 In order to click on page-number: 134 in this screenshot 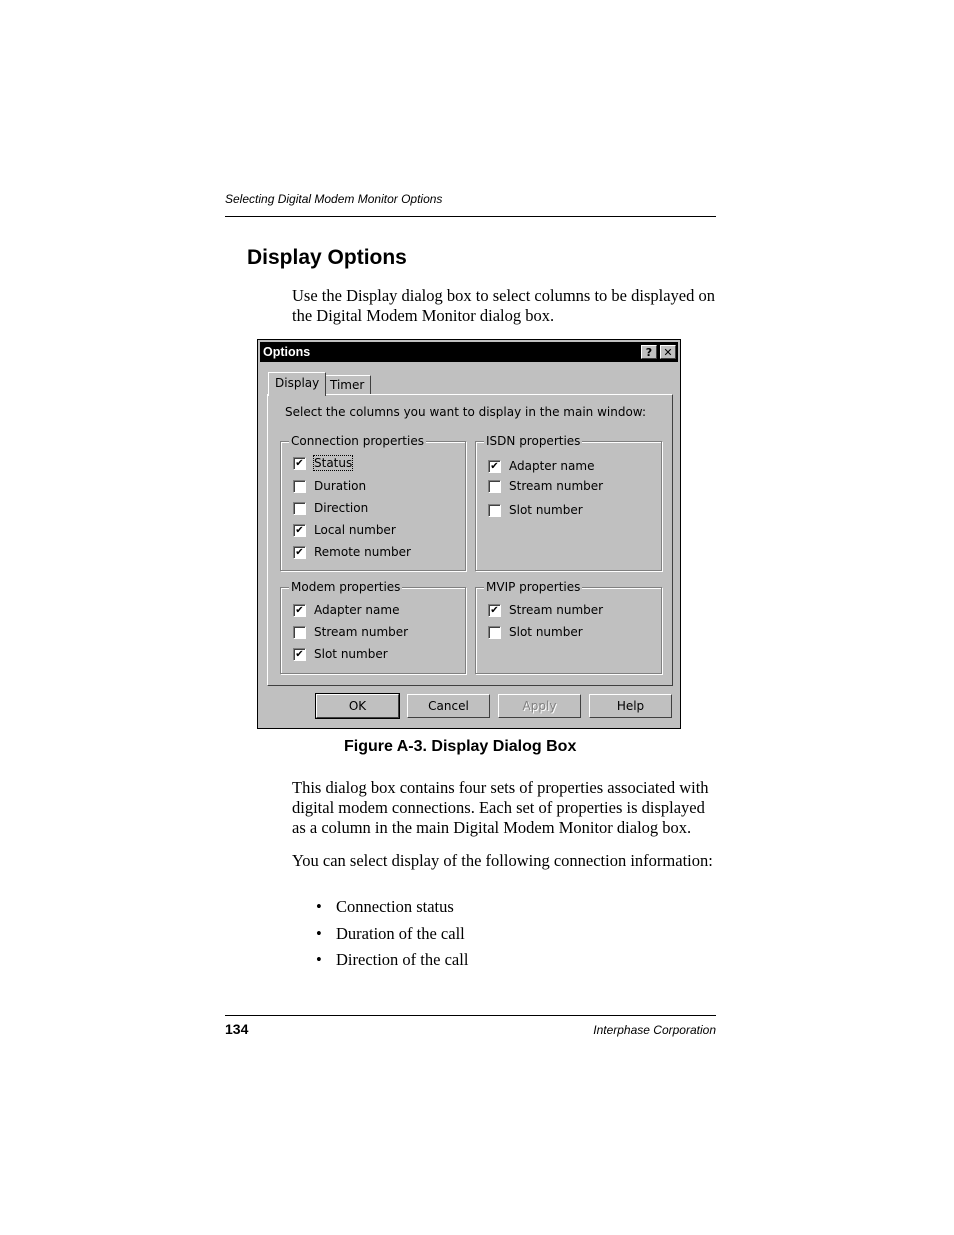, I will do `click(237, 1029)`.